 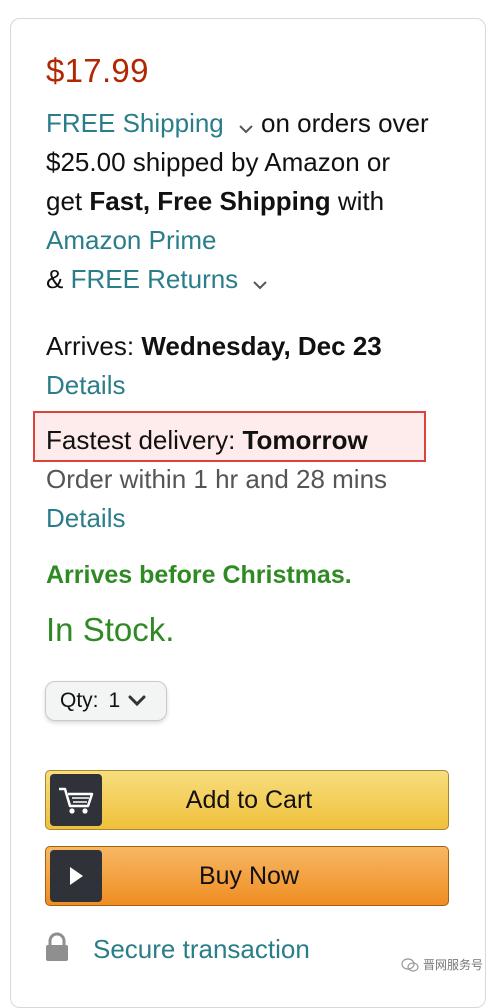 I want to click on amazon-prime-link: Amazon Prime, so click(x=131, y=240).